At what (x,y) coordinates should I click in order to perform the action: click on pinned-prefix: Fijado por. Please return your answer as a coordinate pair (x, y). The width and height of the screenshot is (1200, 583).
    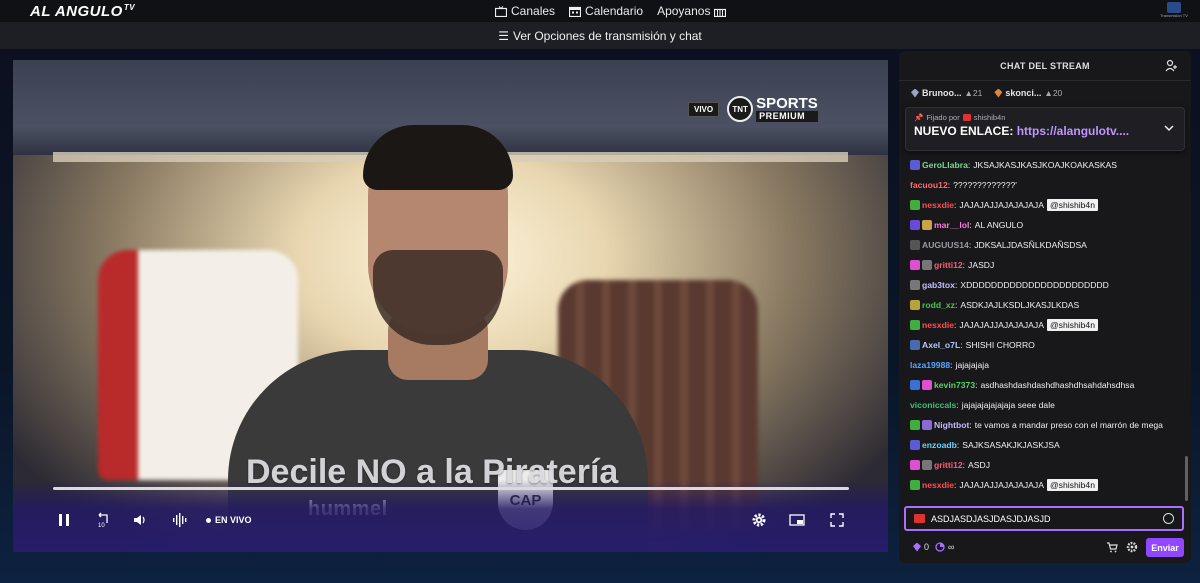
    Looking at the image, I should click on (943, 117).